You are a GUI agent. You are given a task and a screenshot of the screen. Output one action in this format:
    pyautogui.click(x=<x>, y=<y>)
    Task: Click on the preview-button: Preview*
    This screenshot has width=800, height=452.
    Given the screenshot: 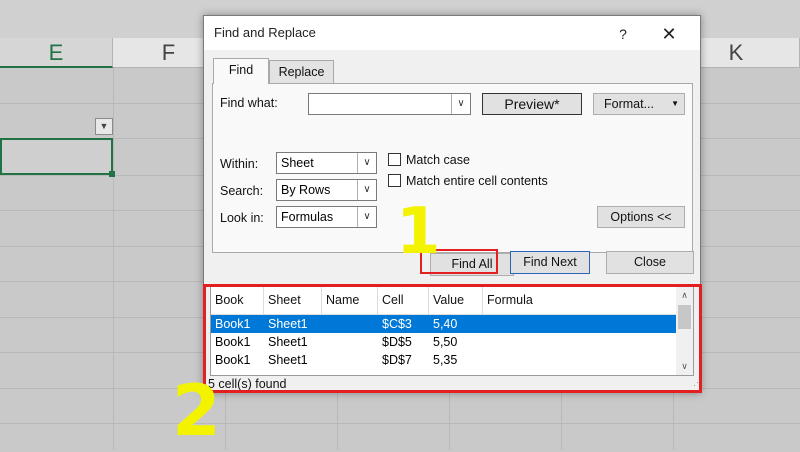 What is the action you would take?
    pyautogui.click(x=532, y=104)
    